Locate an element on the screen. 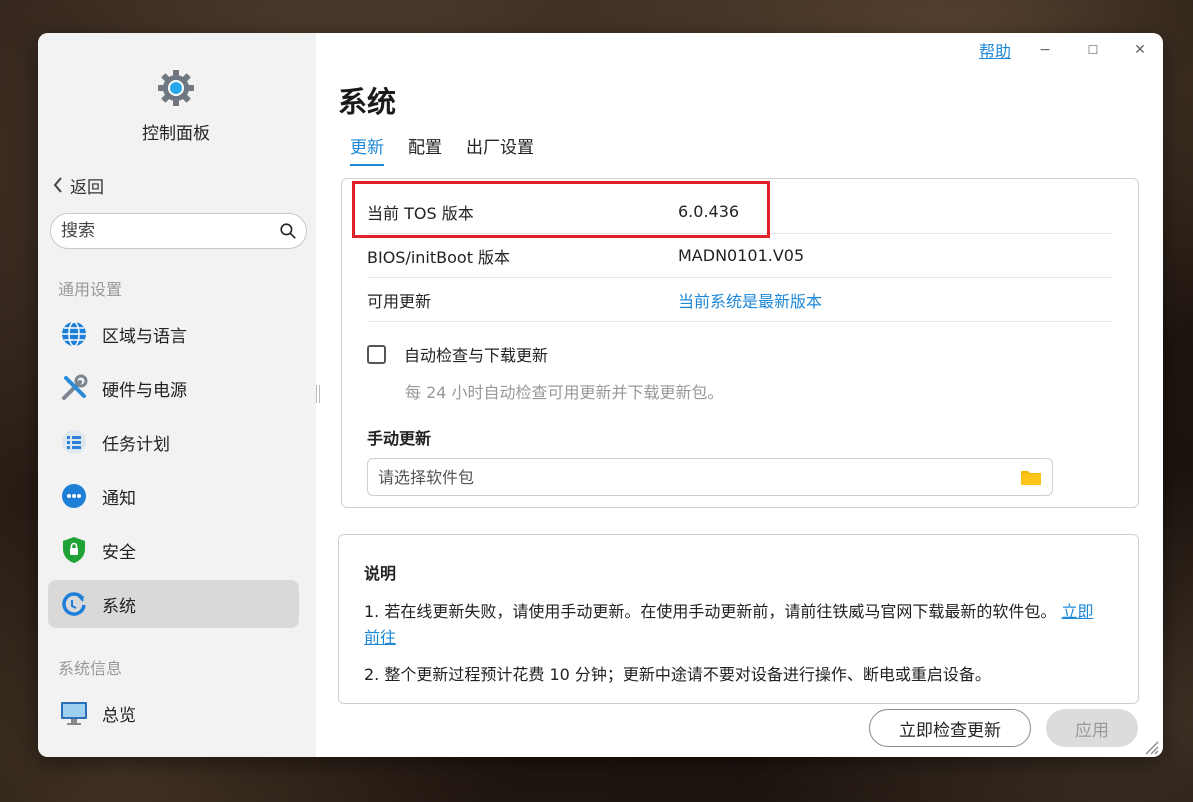 Image resolution: width=1193 pixels, height=802 pixels. chevron-left-icon is located at coordinates (57, 185).